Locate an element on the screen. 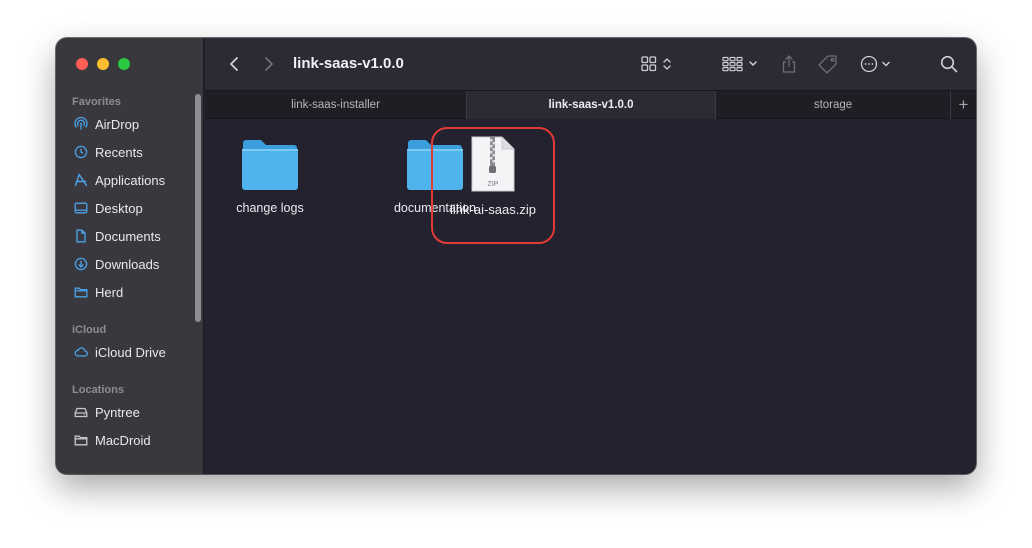 The width and height of the screenshot is (1032, 548). sidebar-item-icloud-drive: iCloud Drive is located at coordinates (120, 352).